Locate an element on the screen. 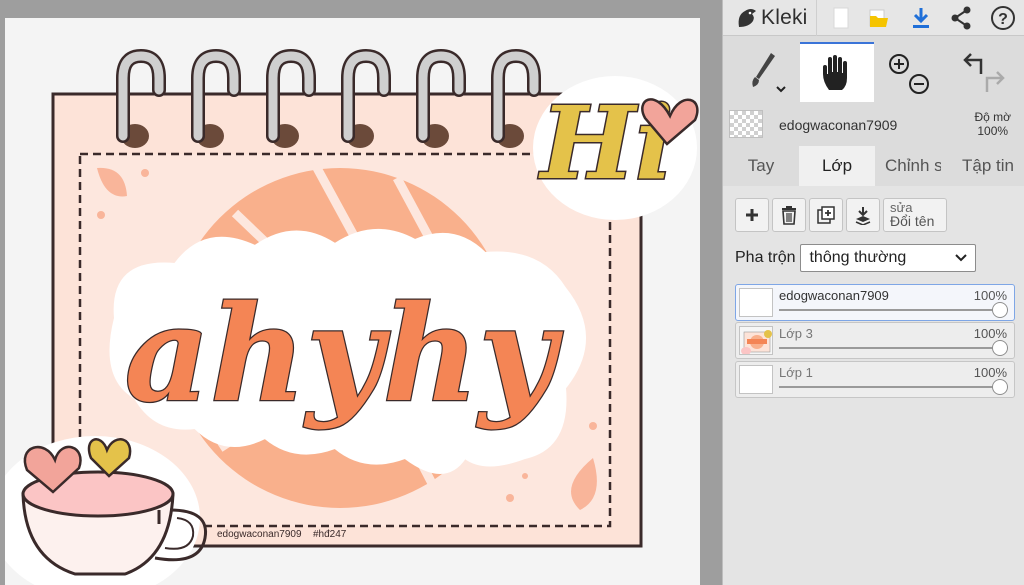 This screenshot has width=1024, height=585. hand-tool-button is located at coordinates (837, 72).